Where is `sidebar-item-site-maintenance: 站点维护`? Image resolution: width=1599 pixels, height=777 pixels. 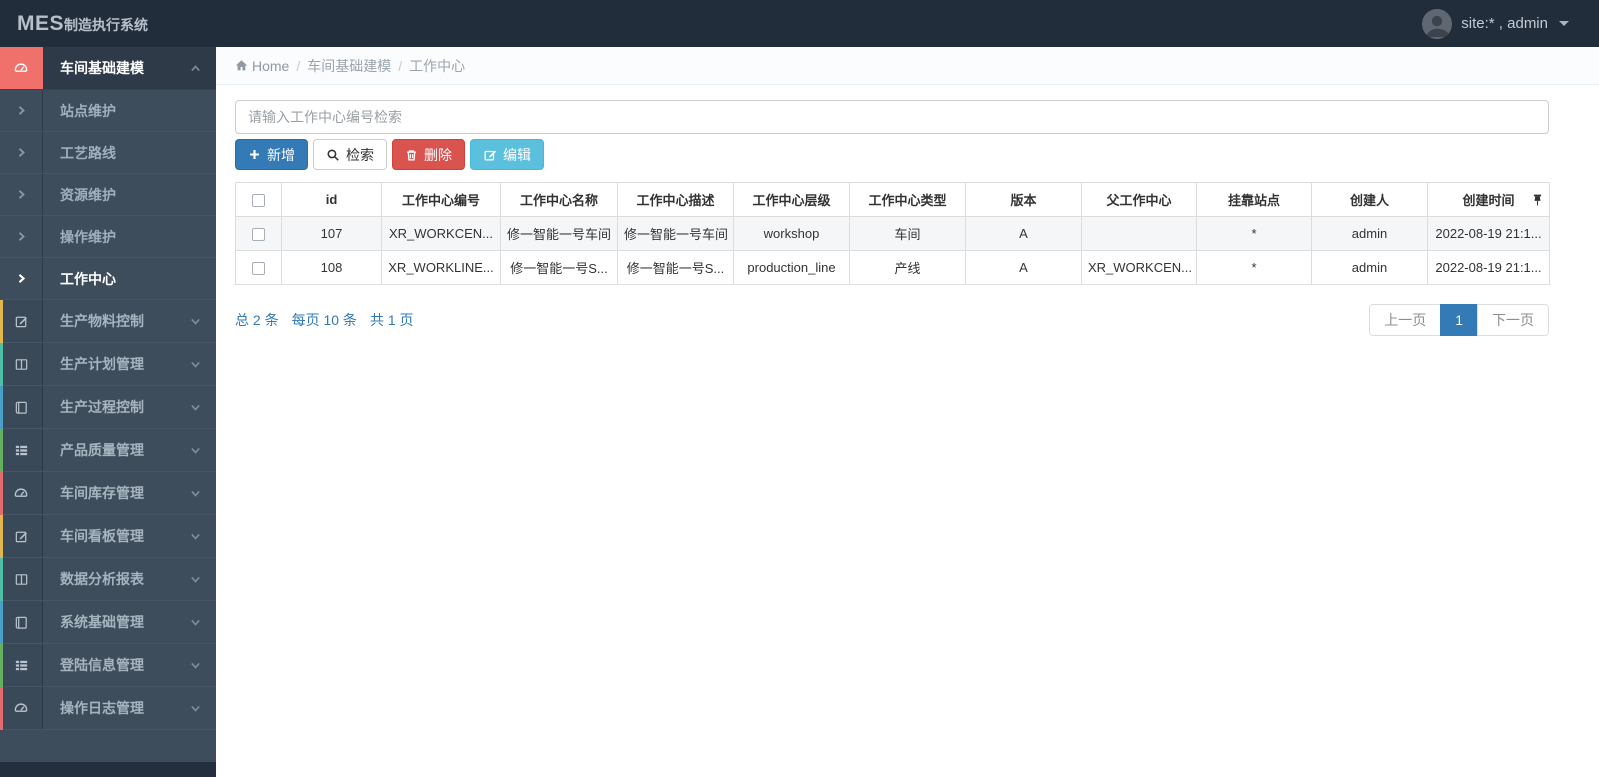
sidebar-item-site-maintenance: 站点维护 is located at coordinates (108, 111).